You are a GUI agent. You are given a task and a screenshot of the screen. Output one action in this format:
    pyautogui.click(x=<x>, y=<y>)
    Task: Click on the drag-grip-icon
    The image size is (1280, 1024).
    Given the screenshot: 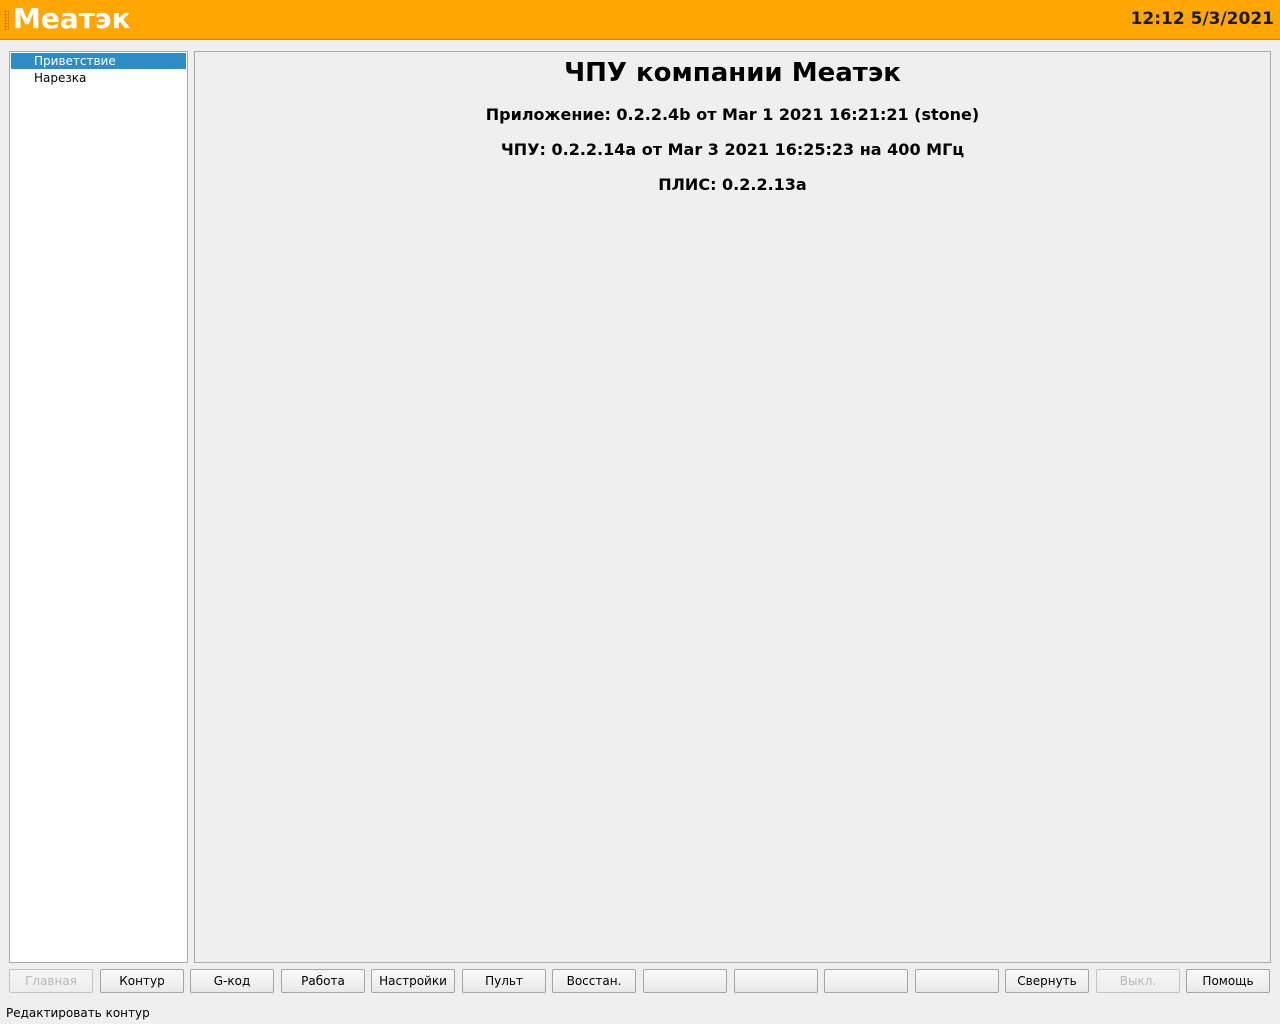 What is the action you would take?
    pyautogui.click(x=6, y=20)
    